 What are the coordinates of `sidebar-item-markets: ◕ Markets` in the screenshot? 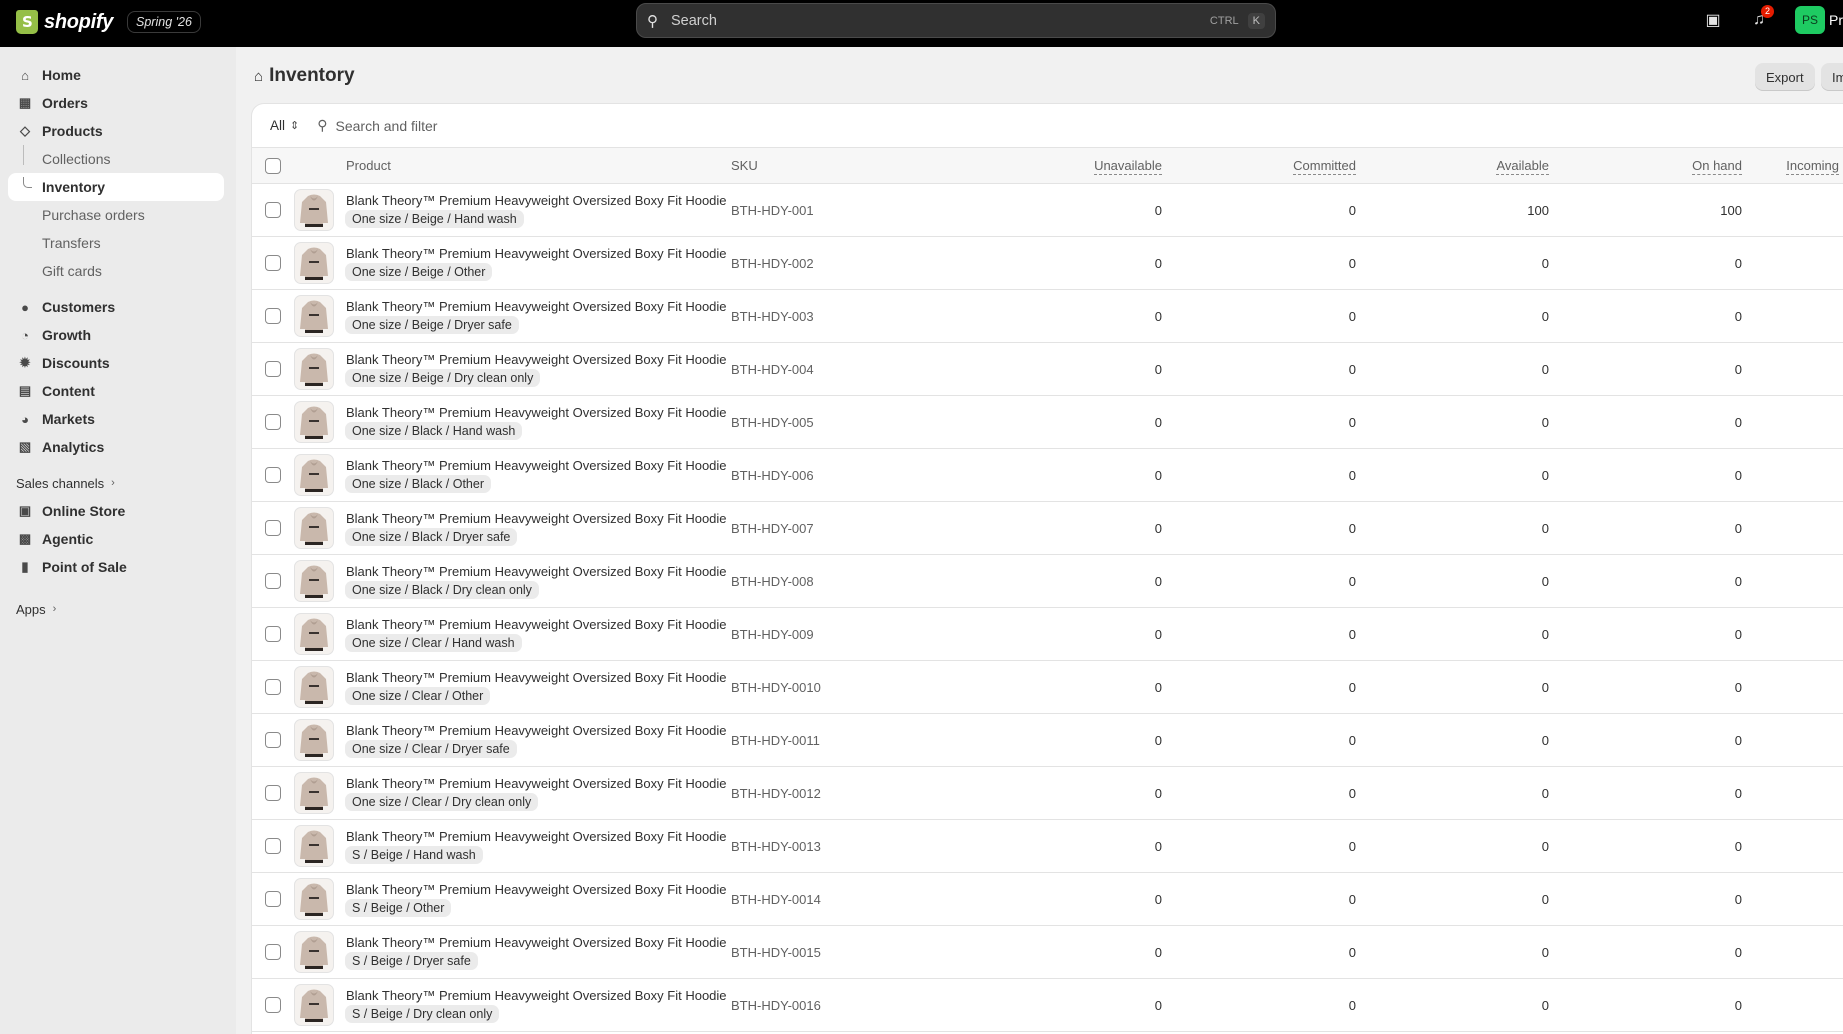 It's located at (118, 419).